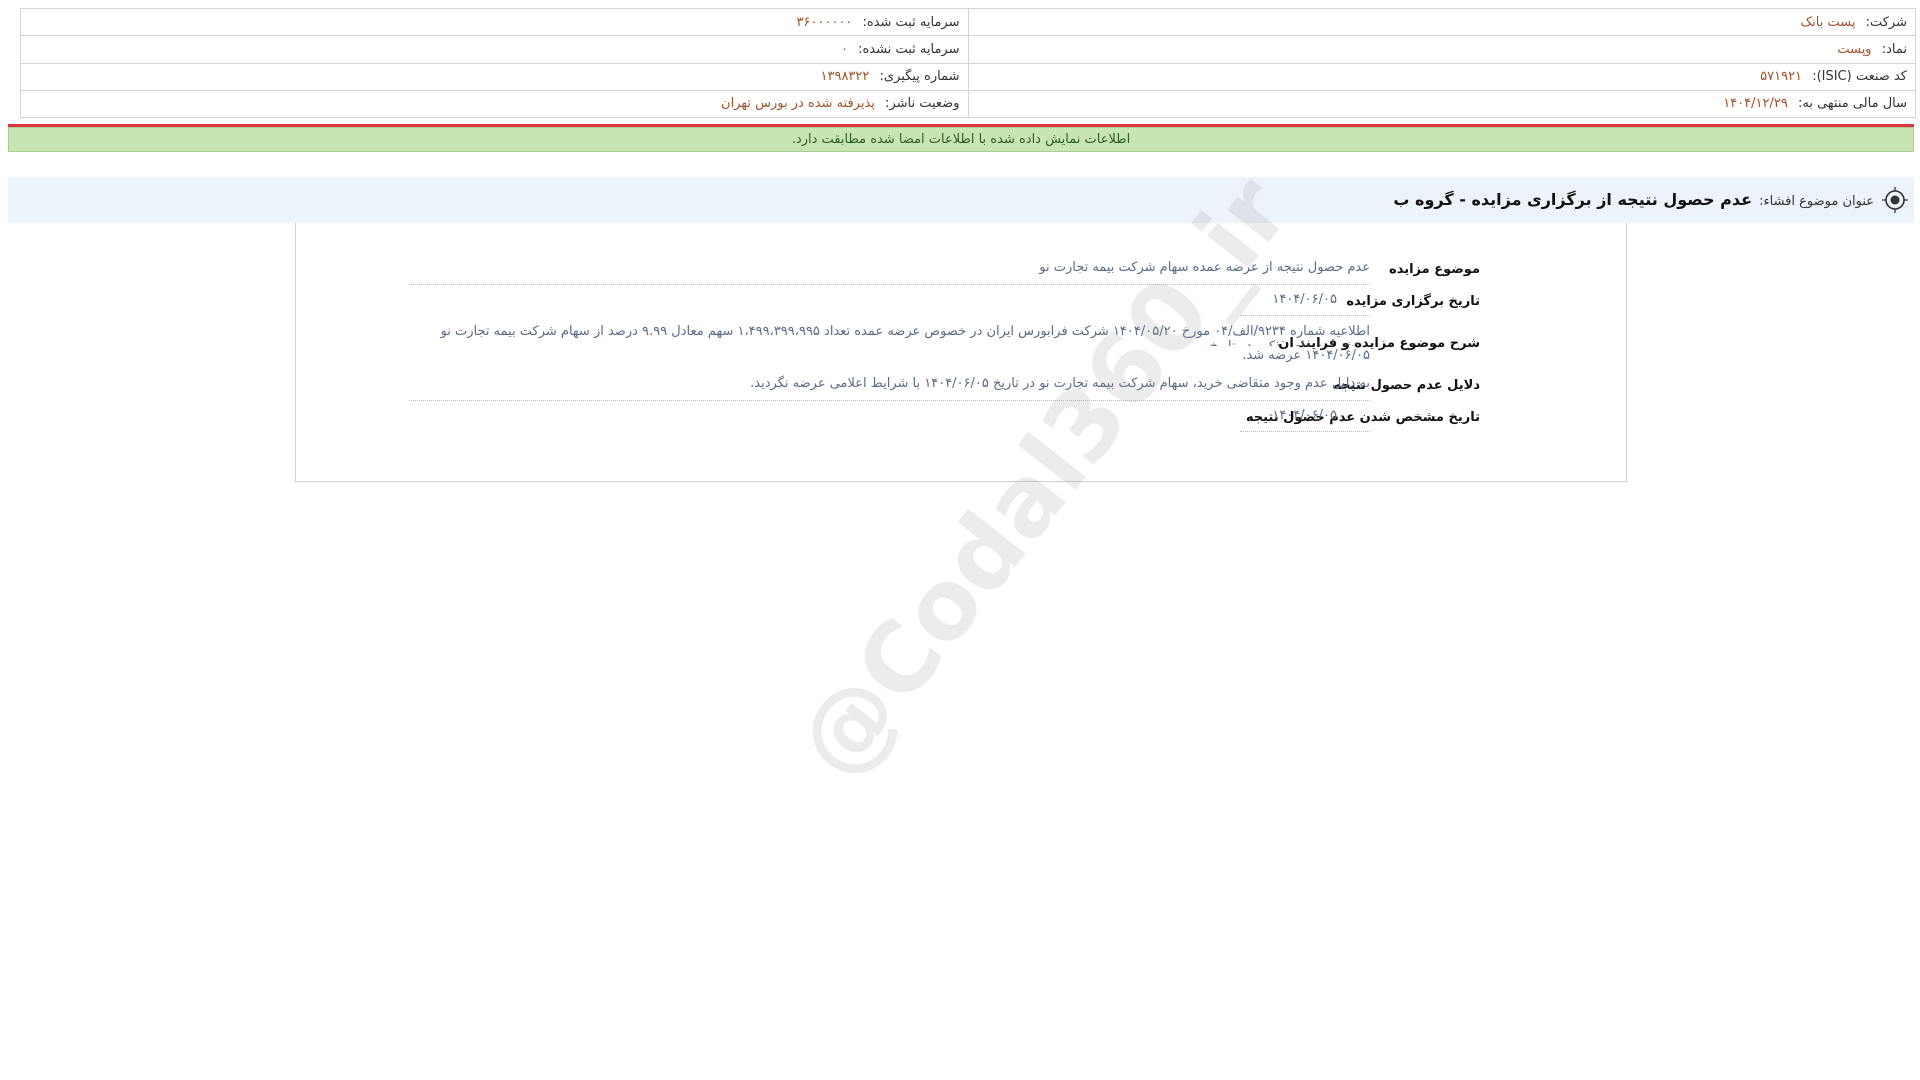  I want to click on fiscal-year-value: ۱۴۰۴/۱۲/۲۹, so click(1755, 104).